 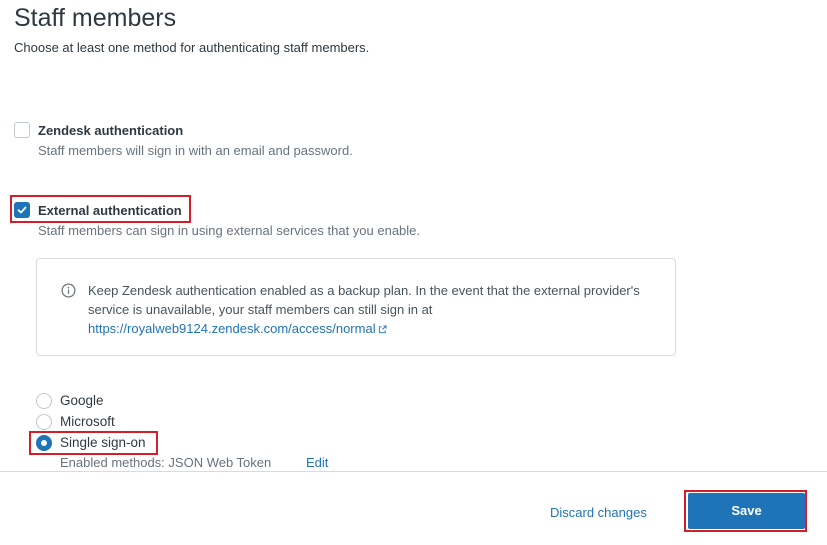 I want to click on edit-sso-link: Edit, so click(x=317, y=462).